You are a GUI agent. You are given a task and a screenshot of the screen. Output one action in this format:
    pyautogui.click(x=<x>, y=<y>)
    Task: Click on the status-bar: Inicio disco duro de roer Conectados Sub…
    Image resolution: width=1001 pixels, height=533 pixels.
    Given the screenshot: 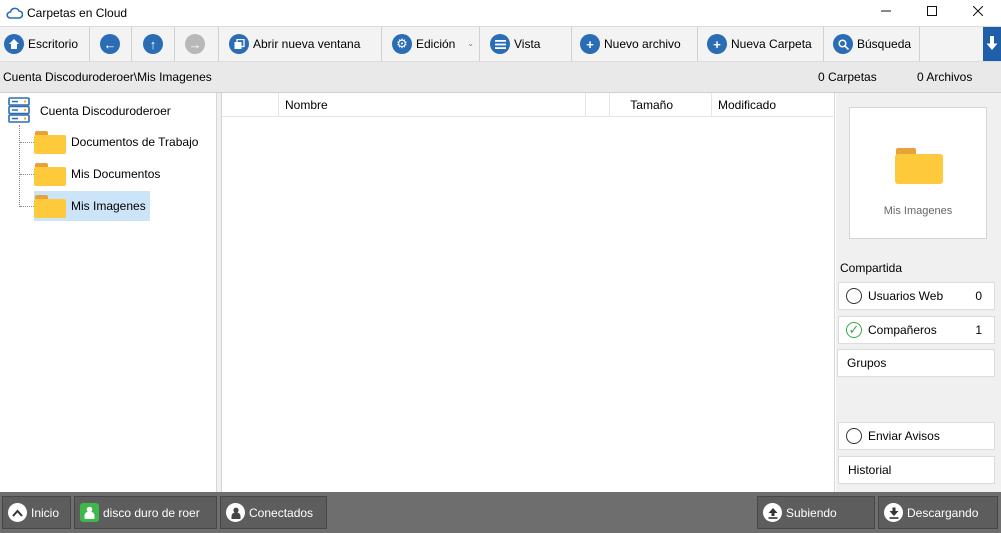 What is the action you would take?
    pyautogui.click(x=500, y=512)
    